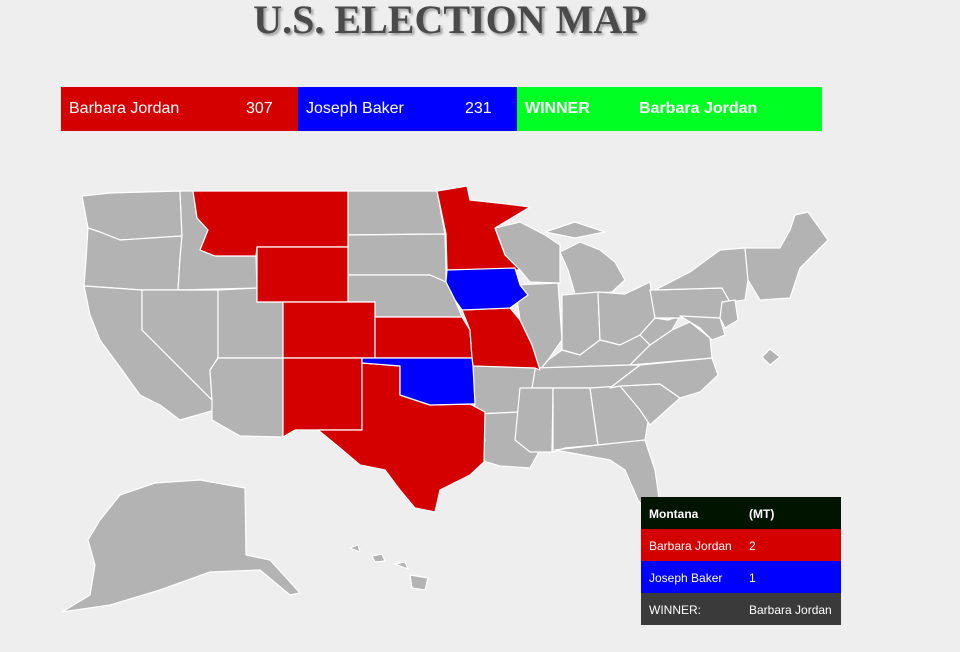  Describe the element at coordinates (423, 337) in the screenshot. I see `state-kansas` at that location.